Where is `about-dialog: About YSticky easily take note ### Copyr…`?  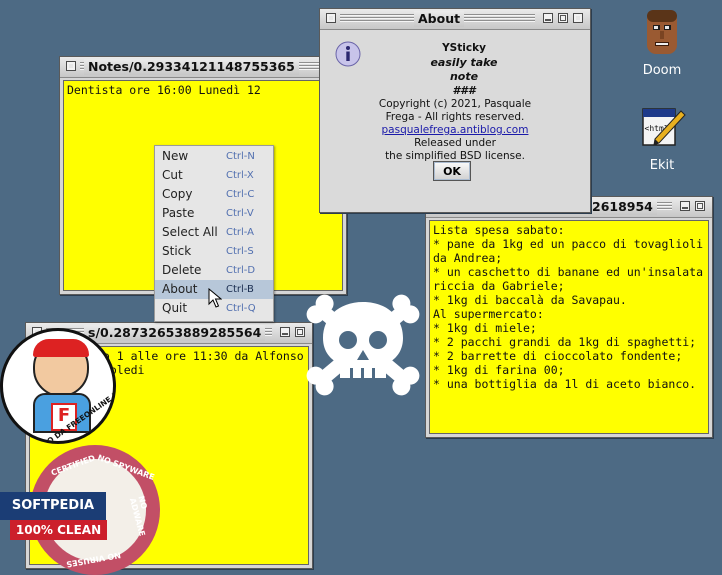
about-dialog: About YSticky easily take note ### Copyr… is located at coordinates (455, 110).